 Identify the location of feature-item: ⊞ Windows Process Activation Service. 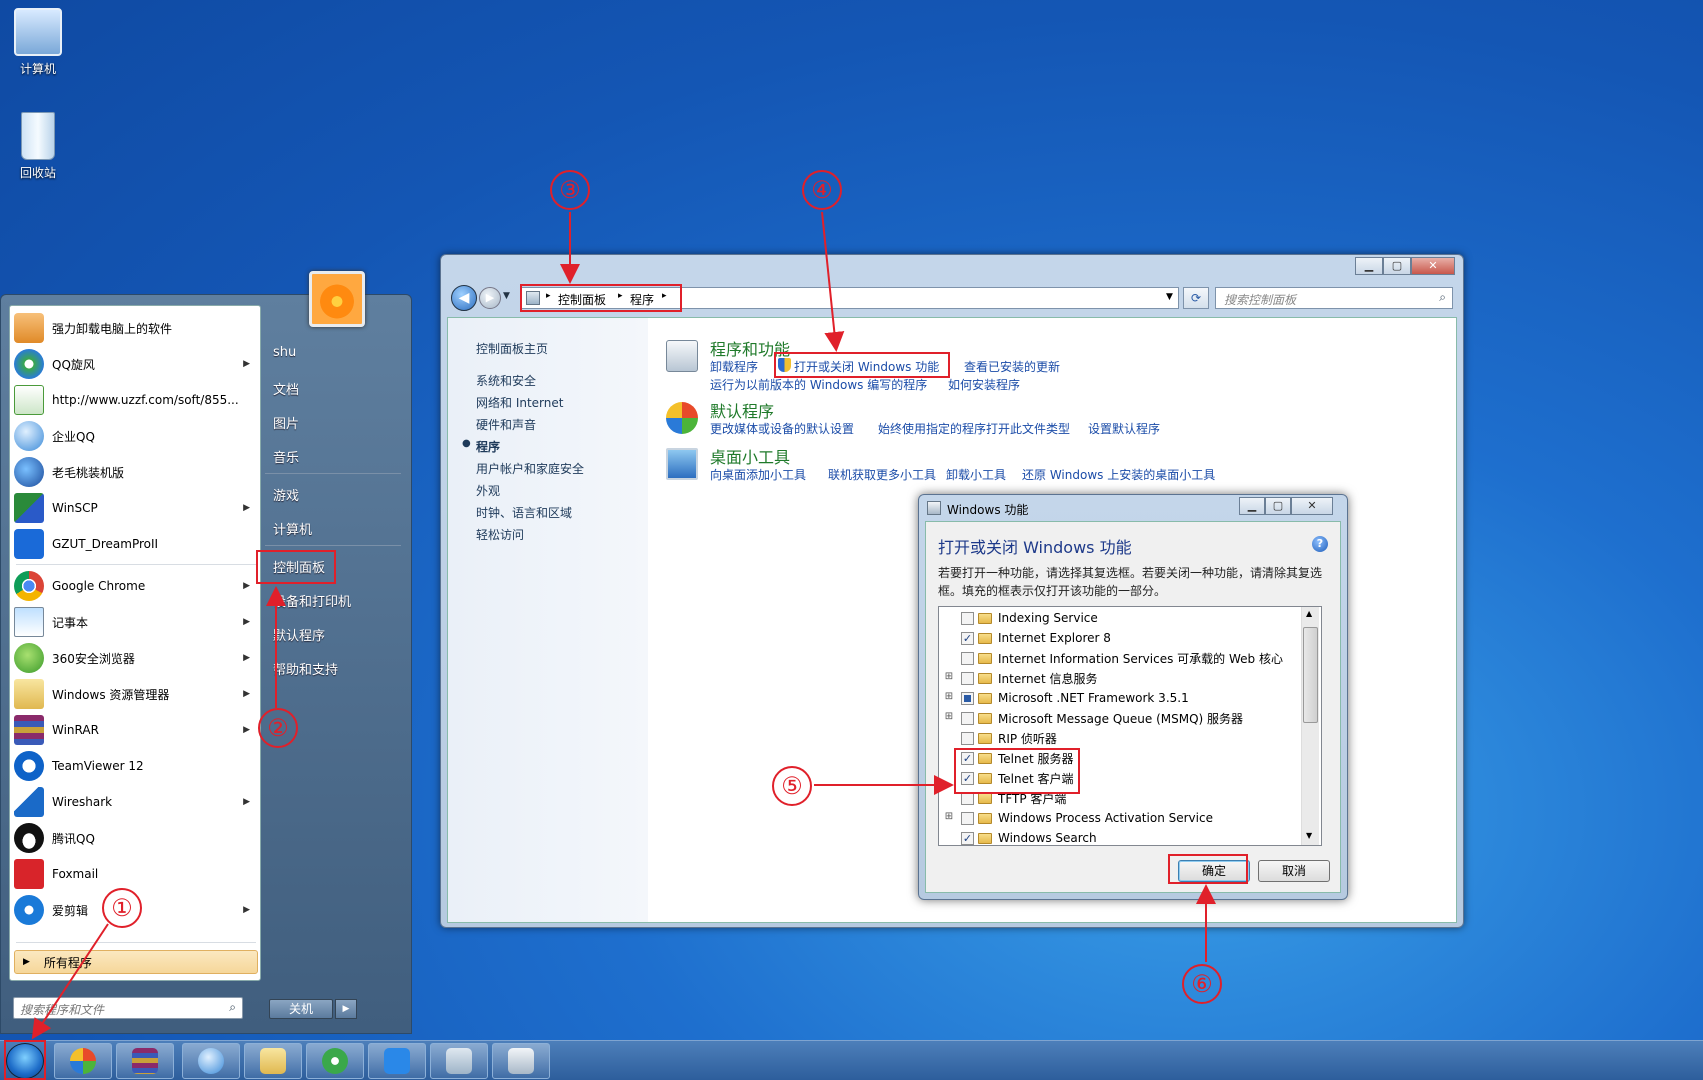
(1123, 818).